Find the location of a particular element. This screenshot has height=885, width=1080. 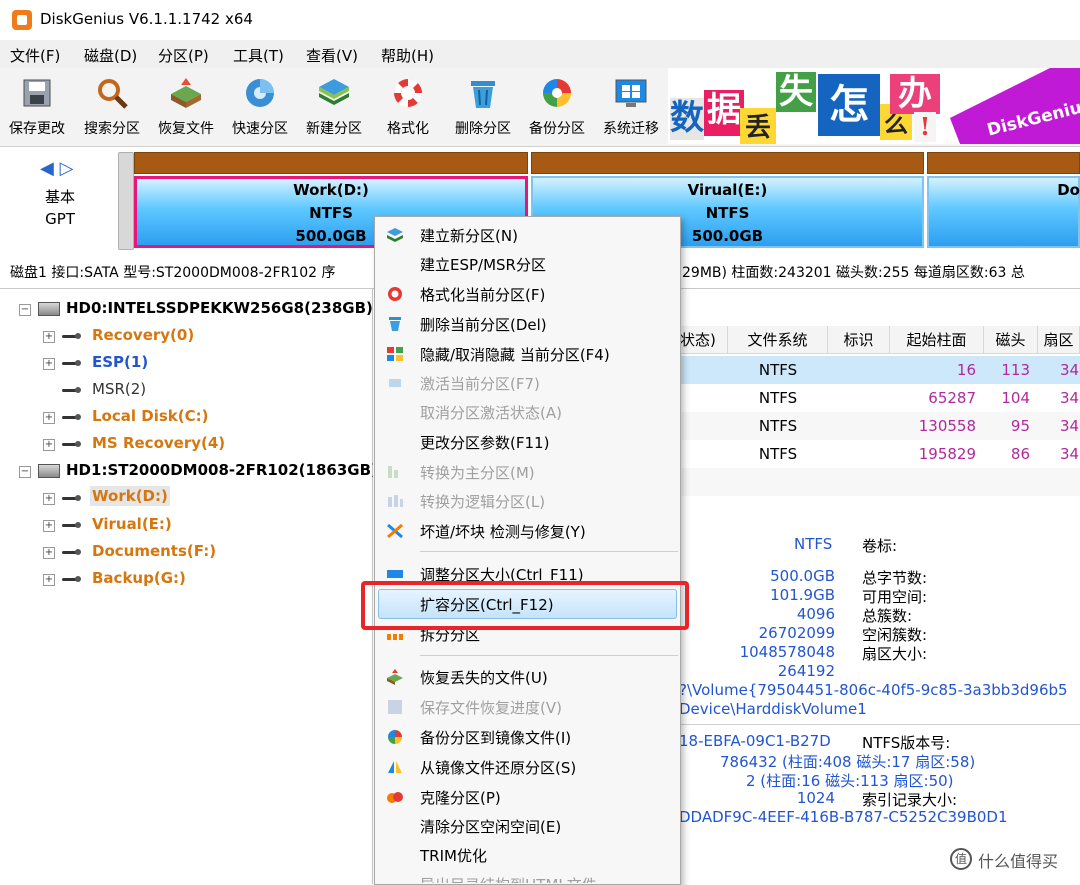

delete-partition-button: 删除分区 is located at coordinates (483, 106).